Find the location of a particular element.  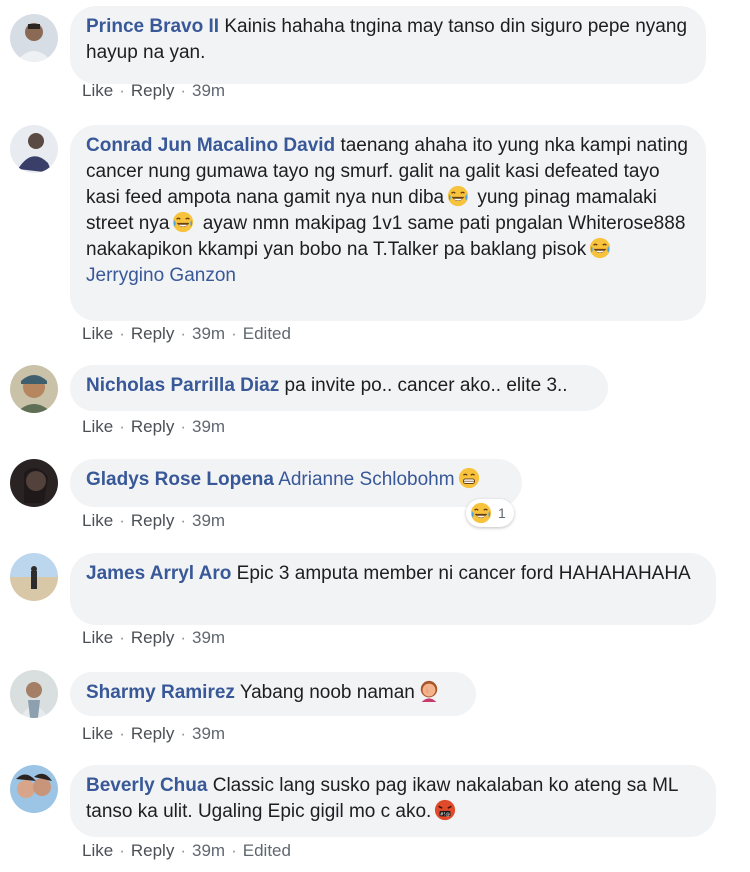

comment-author: Beverly Chua is located at coordinates (146, 785).